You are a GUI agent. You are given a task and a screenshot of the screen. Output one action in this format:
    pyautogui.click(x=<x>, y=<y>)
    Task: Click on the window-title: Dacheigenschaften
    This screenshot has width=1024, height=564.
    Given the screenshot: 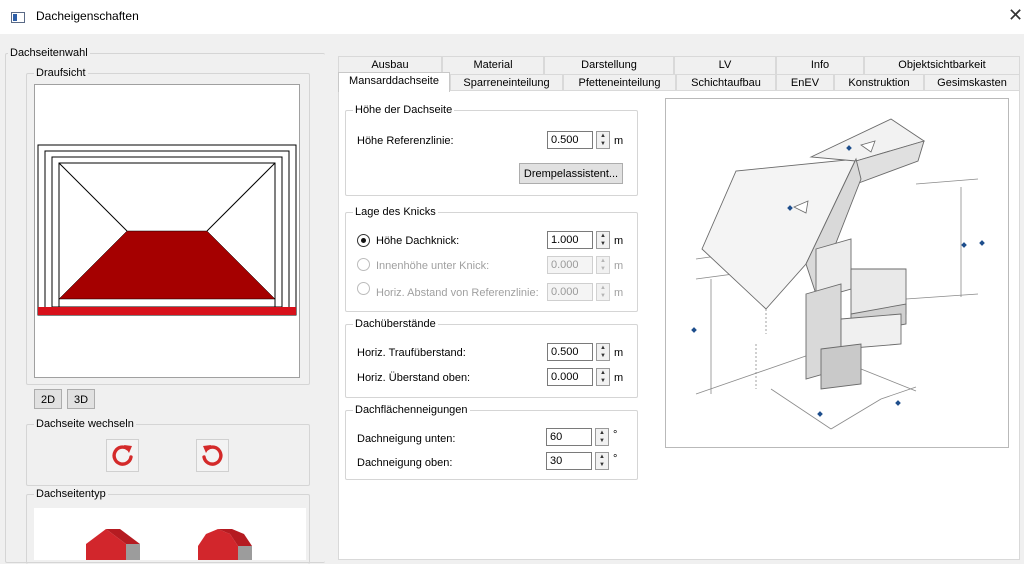 What is the action you would take?
    pyautogui.click(x=87, y=16)
    